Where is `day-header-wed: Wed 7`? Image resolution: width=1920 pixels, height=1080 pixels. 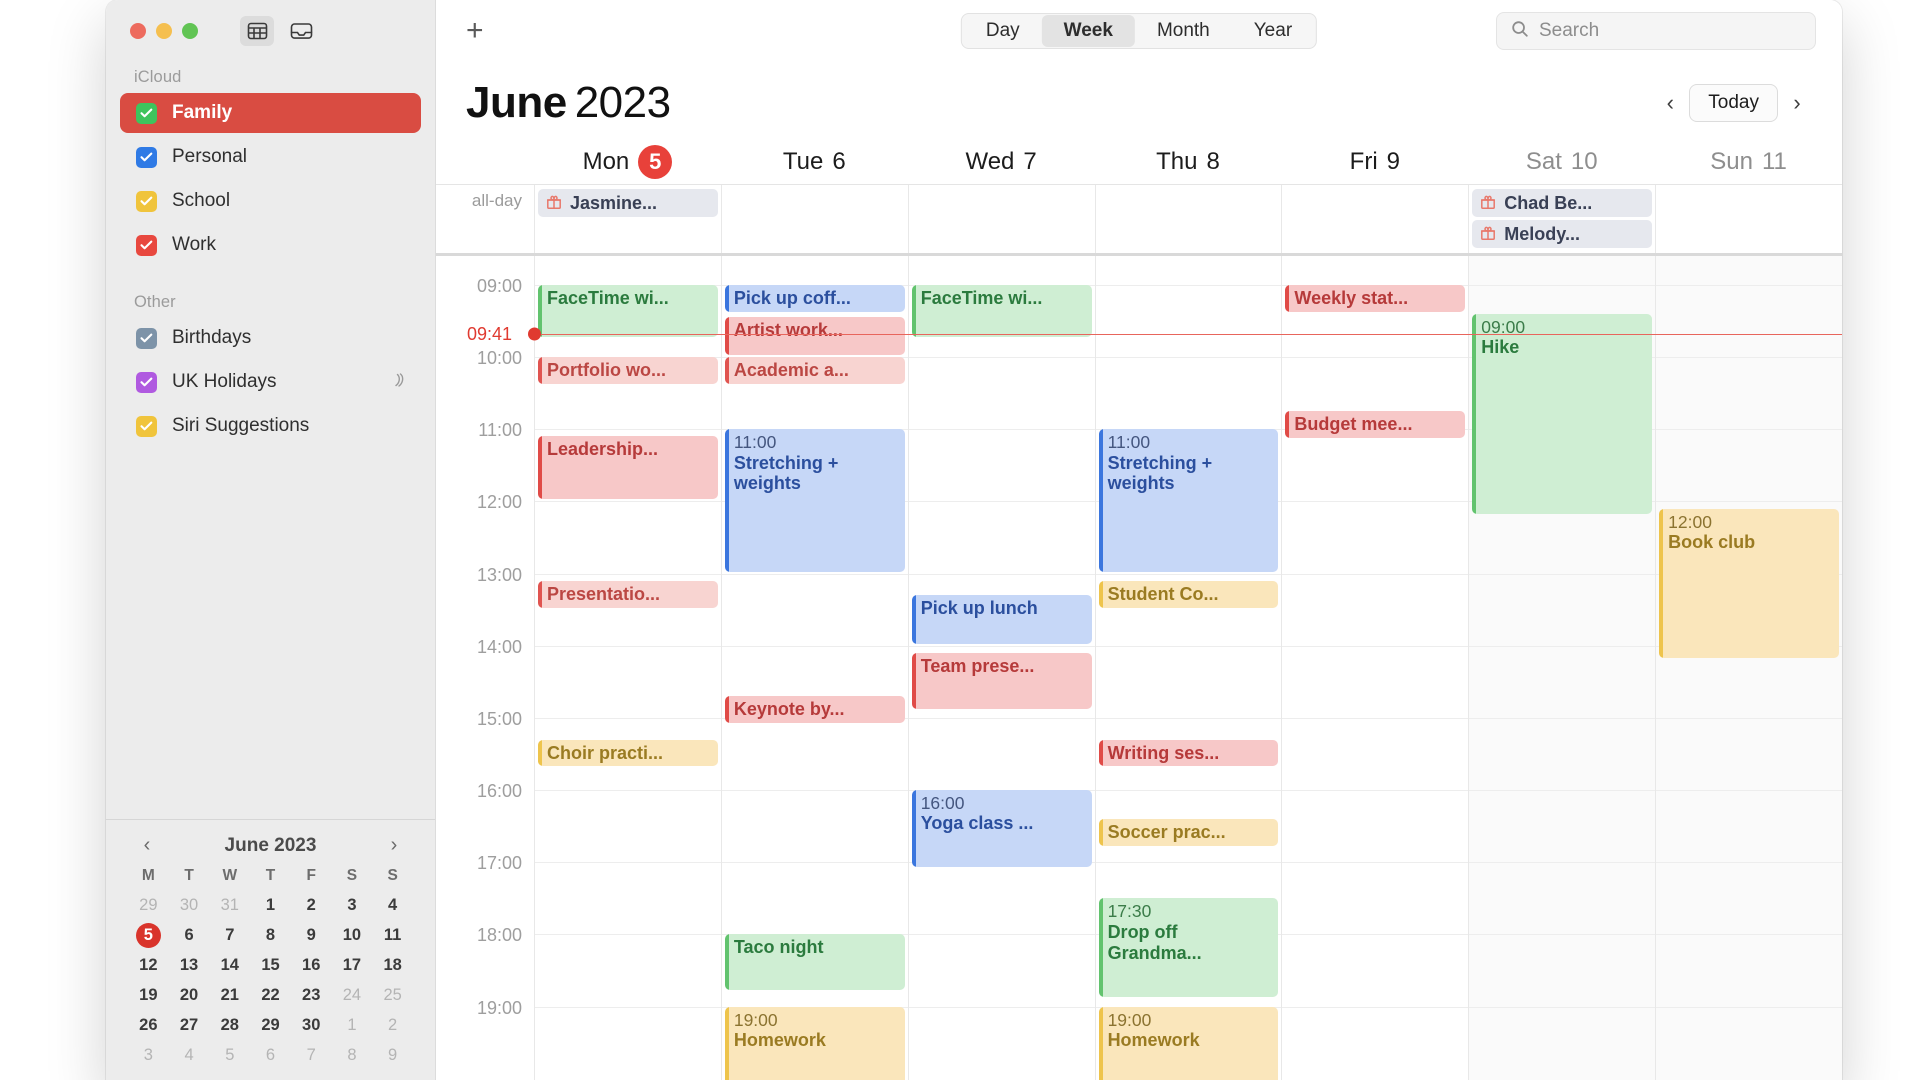
day-header-wed: Wed 7 is located at coordinates (1001, 162).